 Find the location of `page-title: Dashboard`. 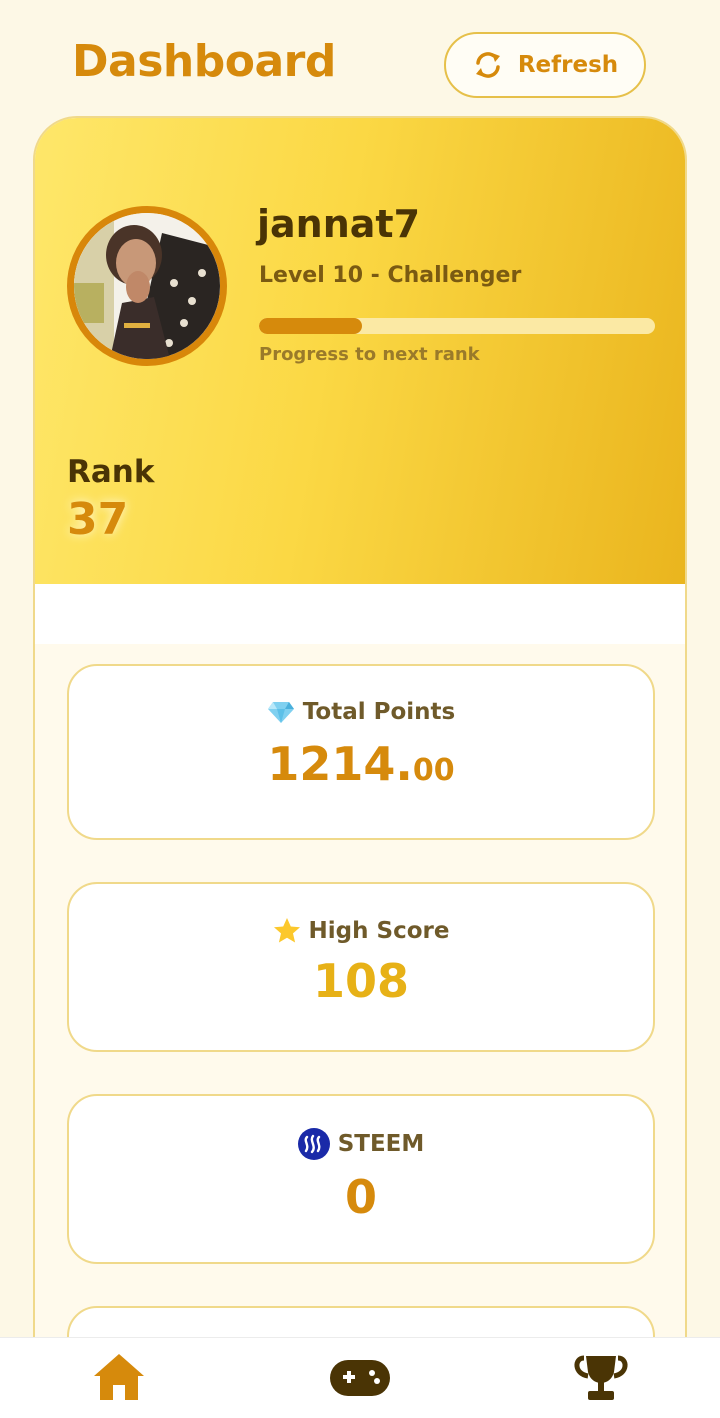

page-title: Dashboard is located at coordinates (204, 61).